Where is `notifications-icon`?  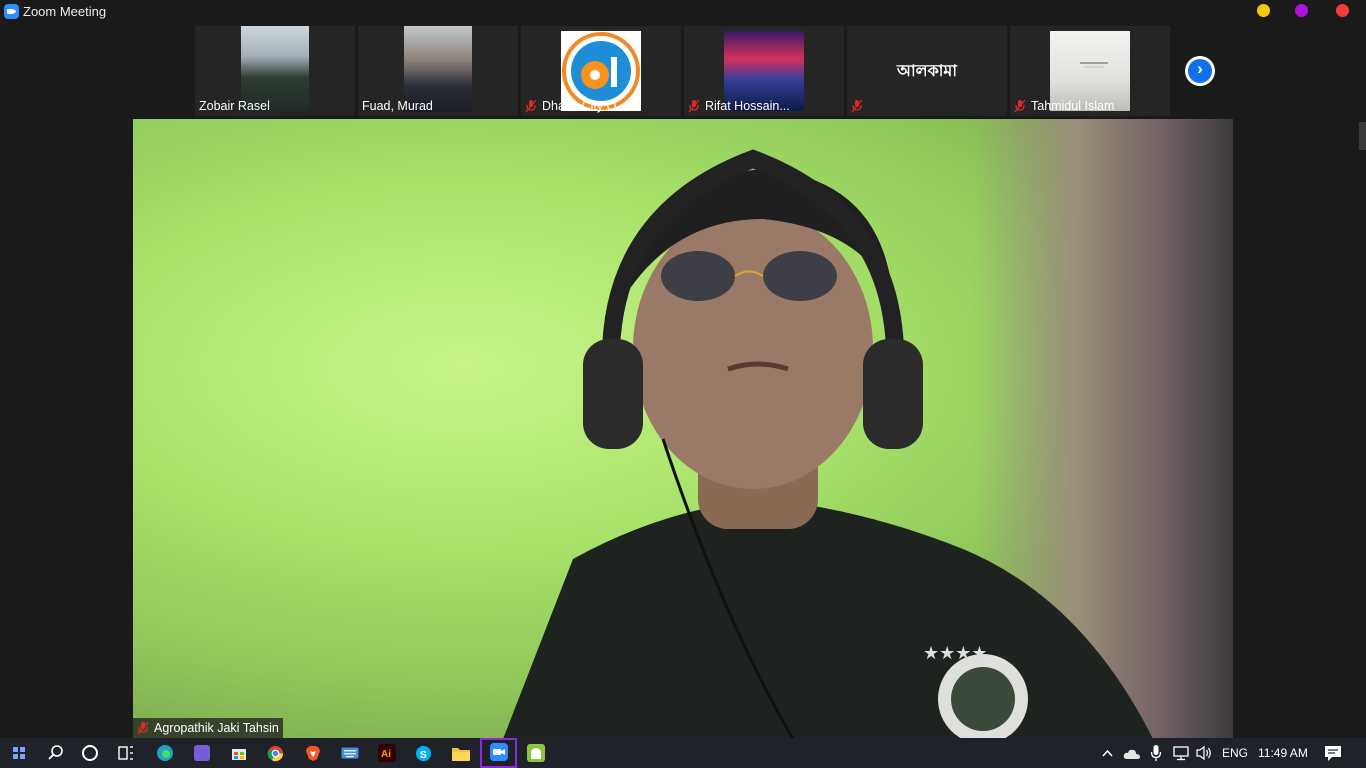 notifications-icon is located at coordinates (1333, 753).